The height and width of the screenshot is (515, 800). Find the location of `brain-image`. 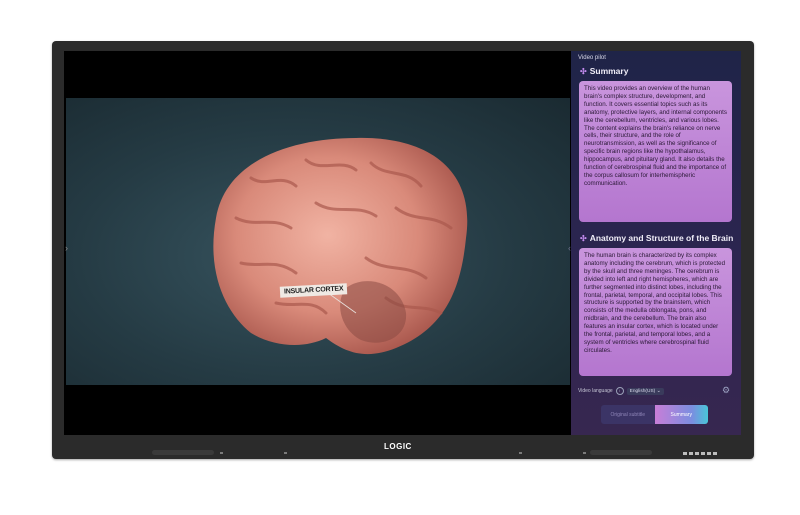

brain-image is located at coordinates (340, 246).